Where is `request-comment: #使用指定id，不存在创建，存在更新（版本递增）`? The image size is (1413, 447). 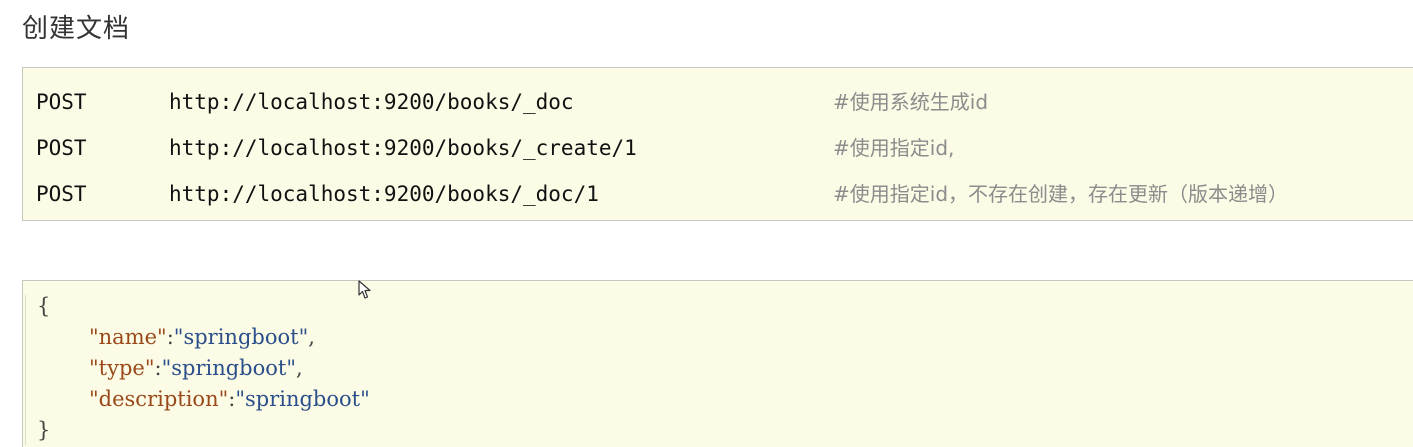 request-comment: #使用指定id，不存在创建，存在更新（版本递增） is located at coordinates (1061, 194).